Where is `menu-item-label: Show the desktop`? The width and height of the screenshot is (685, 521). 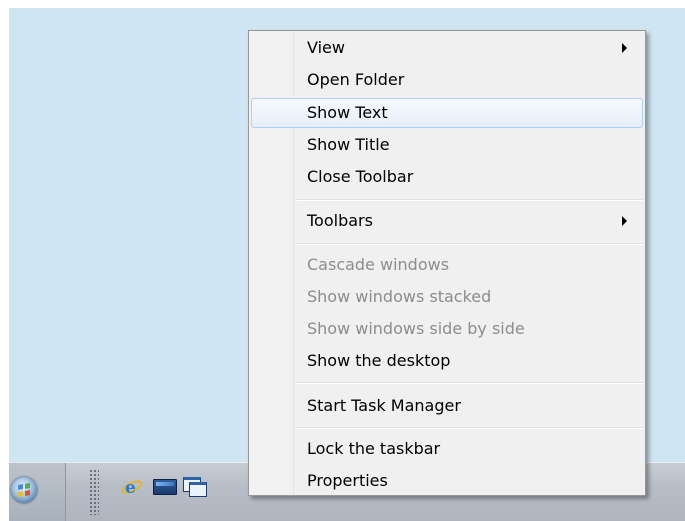
menu-item-label: Show the desktop is located at coordinates (379, 360).